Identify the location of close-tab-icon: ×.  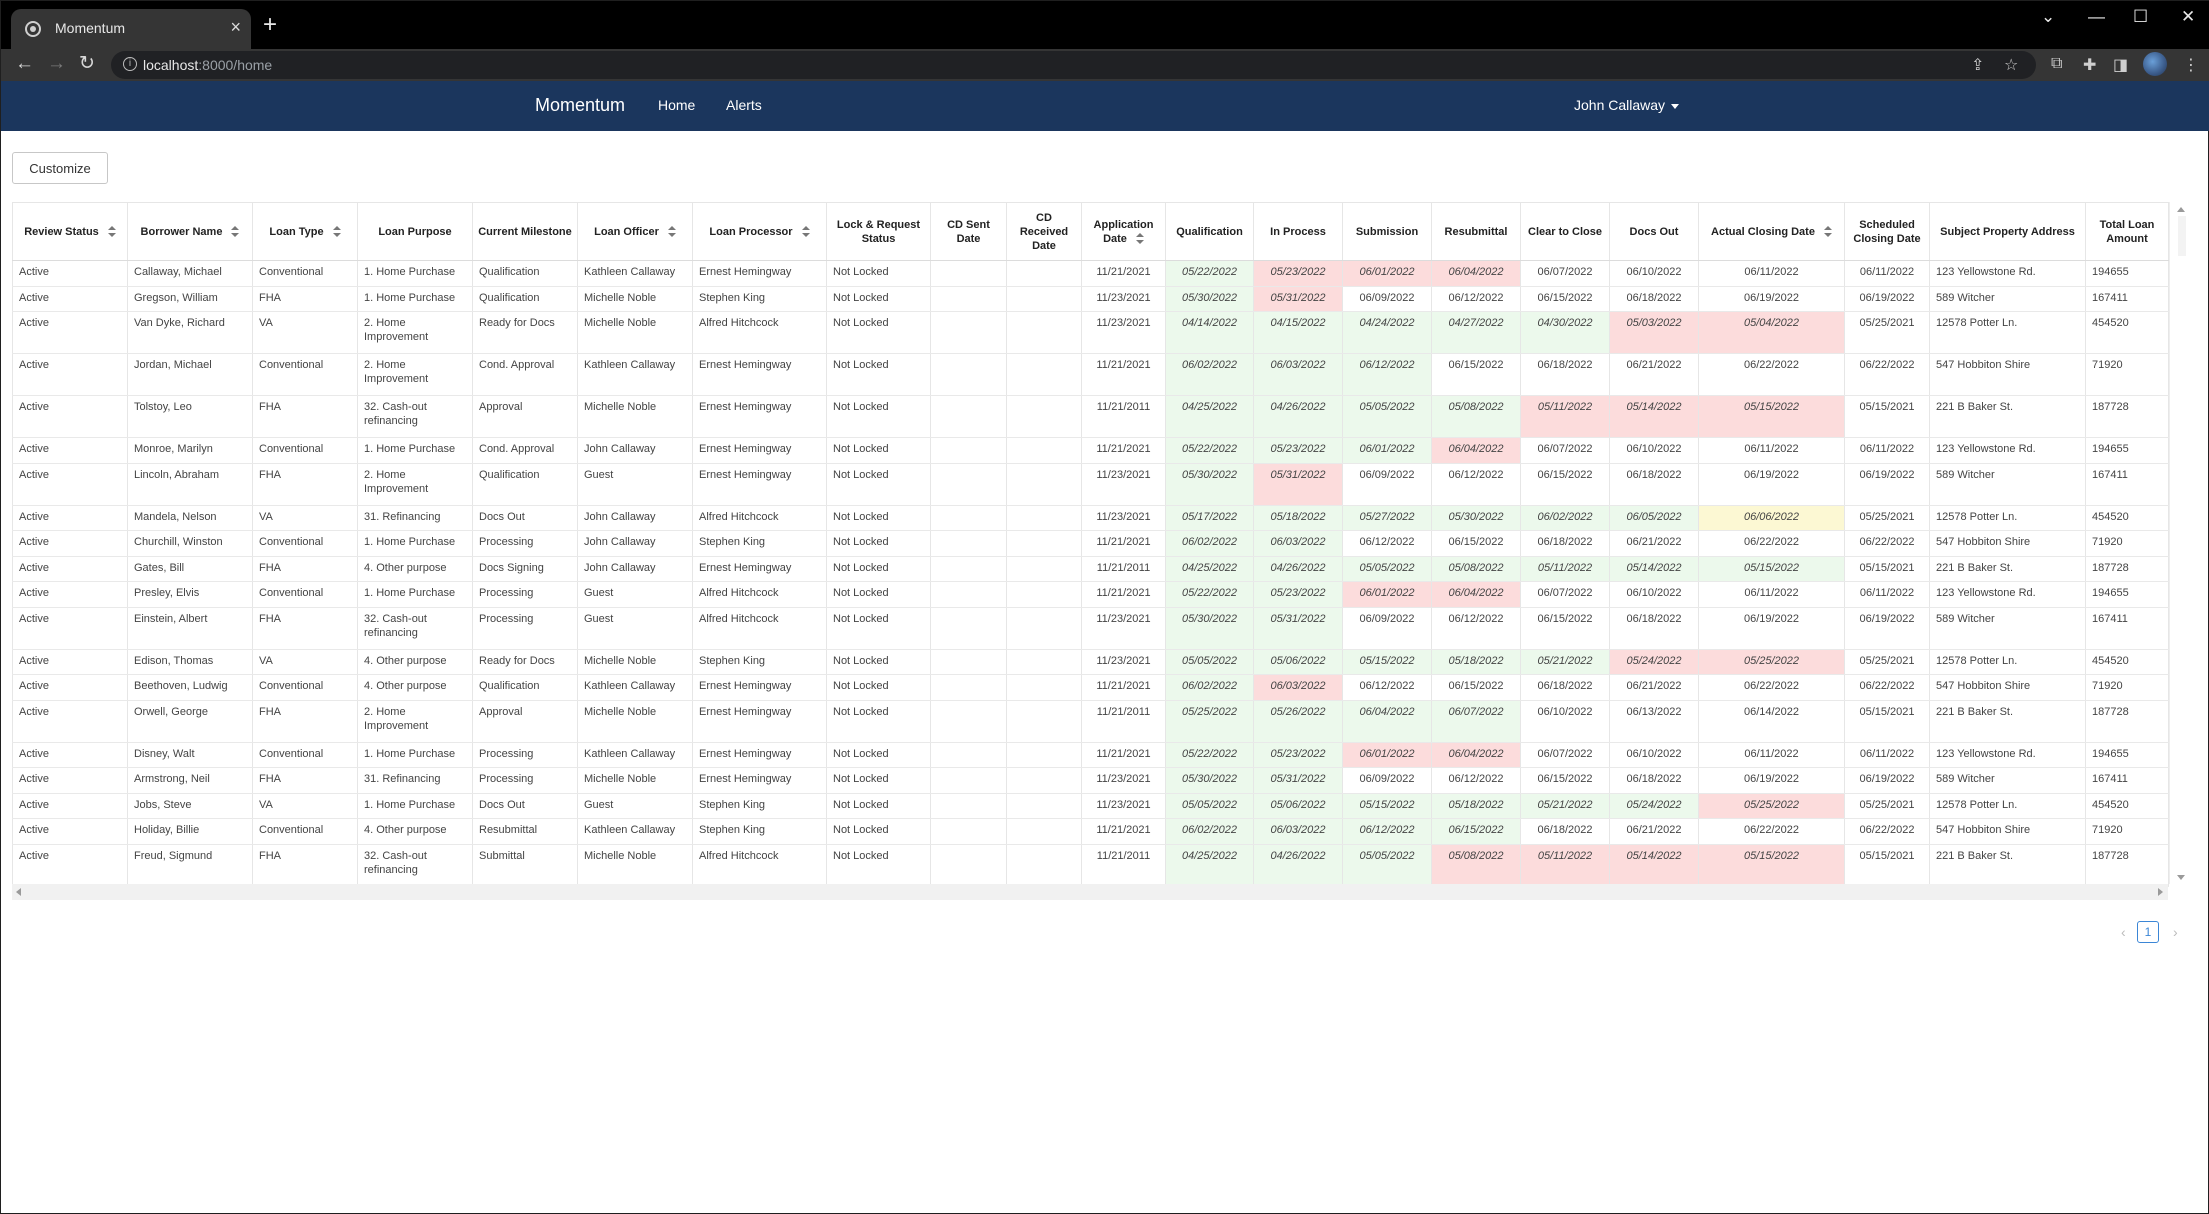
(235, 27).